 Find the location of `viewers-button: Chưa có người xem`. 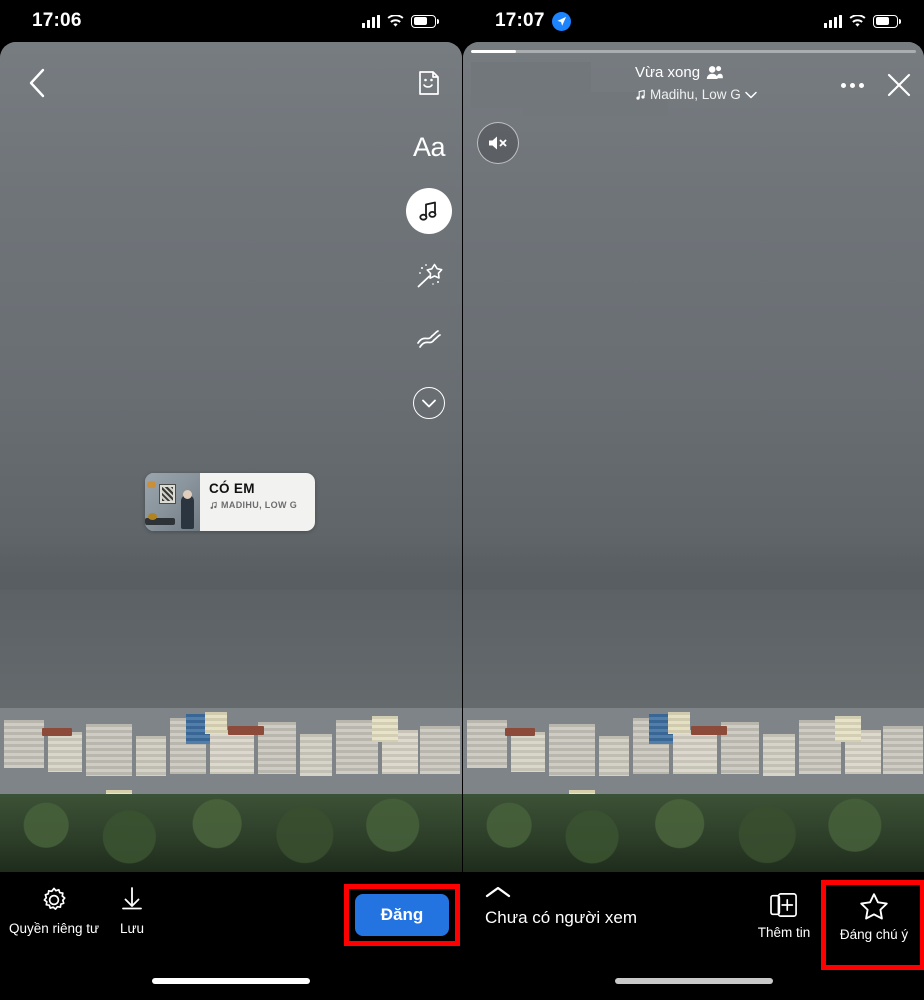

viewers-button: Chưa có người xem is located at coordinates (561, 907).